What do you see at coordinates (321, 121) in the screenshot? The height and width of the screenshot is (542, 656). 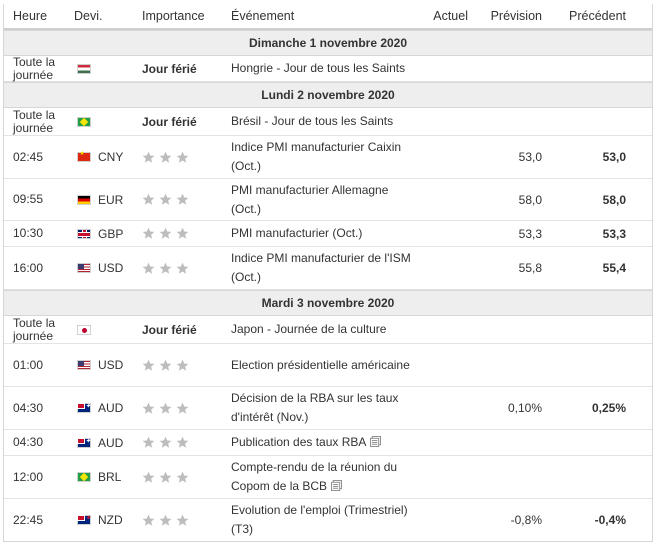 I see `event-name: Brésil - Jour de tous les Saints` at bounding box center [321, 121].